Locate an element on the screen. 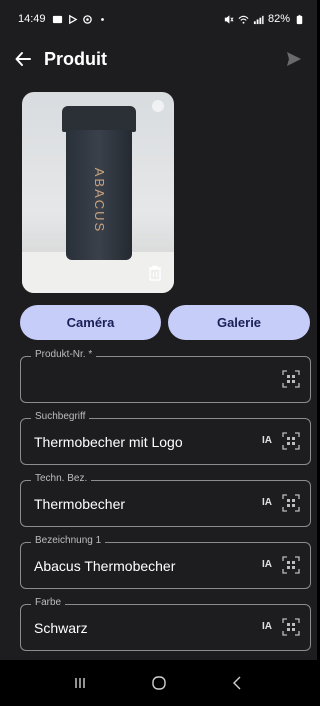 The height and width of the screenshot is (706, 320). location-icon is located at coordinates (87, 19).